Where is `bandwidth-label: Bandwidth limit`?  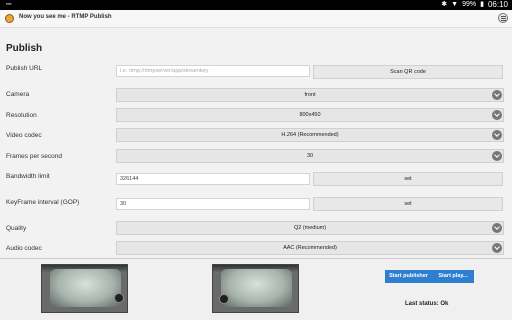 bandwidth-label: Bandwidth limit is located at coordinates (28, 176).